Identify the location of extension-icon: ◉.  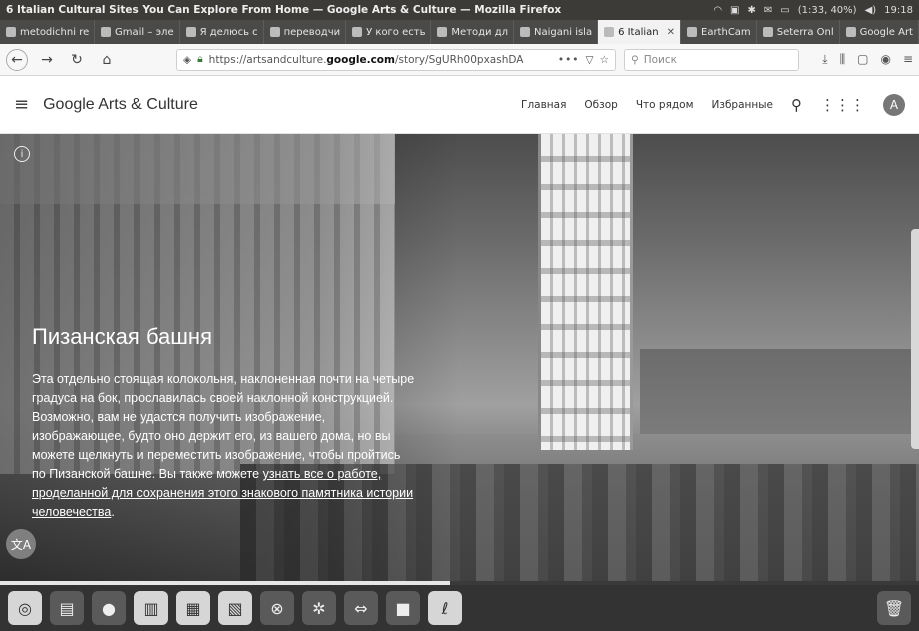
(885, 59).